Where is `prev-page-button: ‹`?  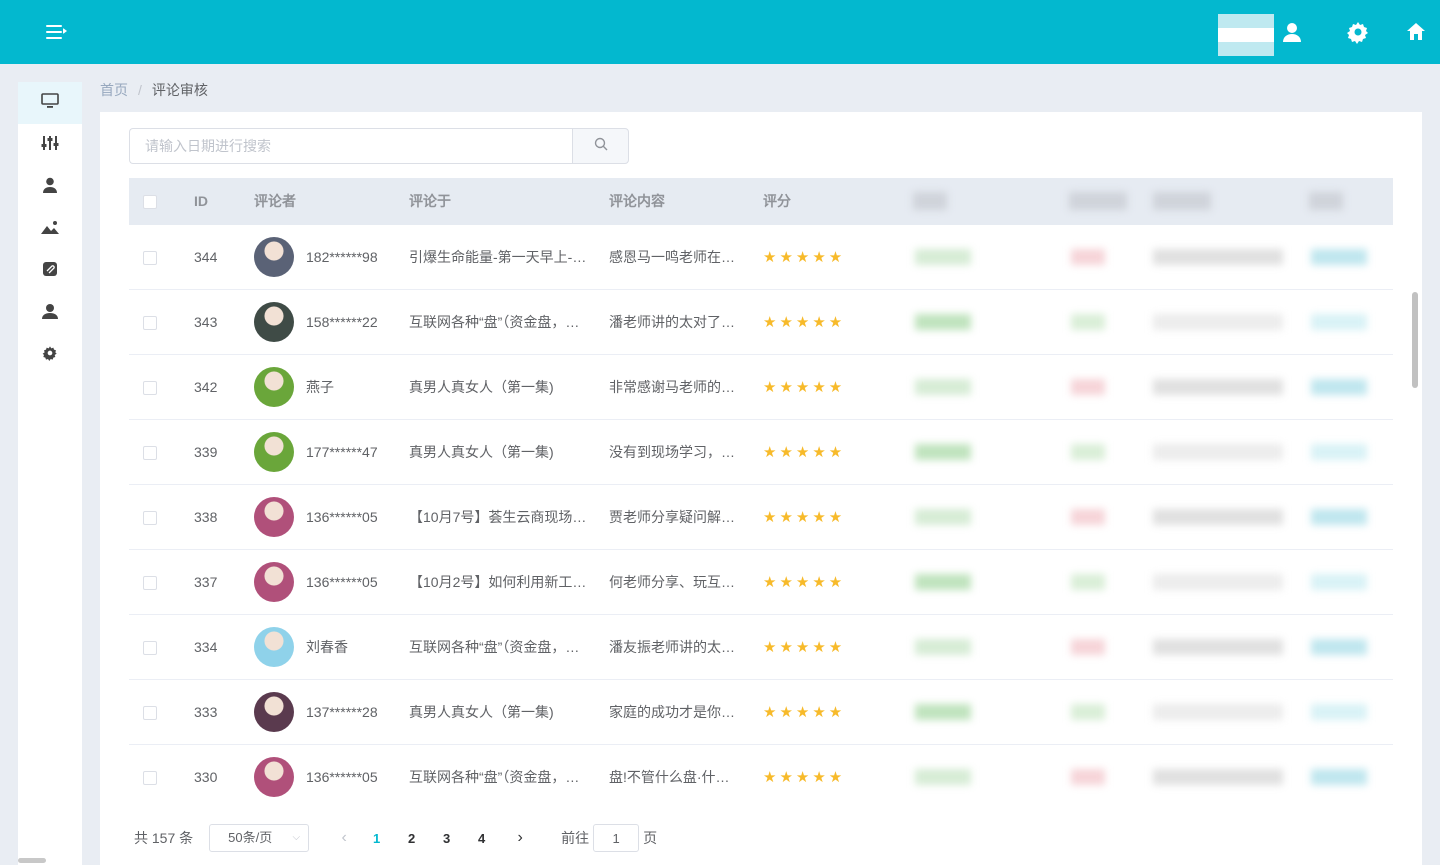 prev-page-button: ‹ is located at coordinates (344, 838).